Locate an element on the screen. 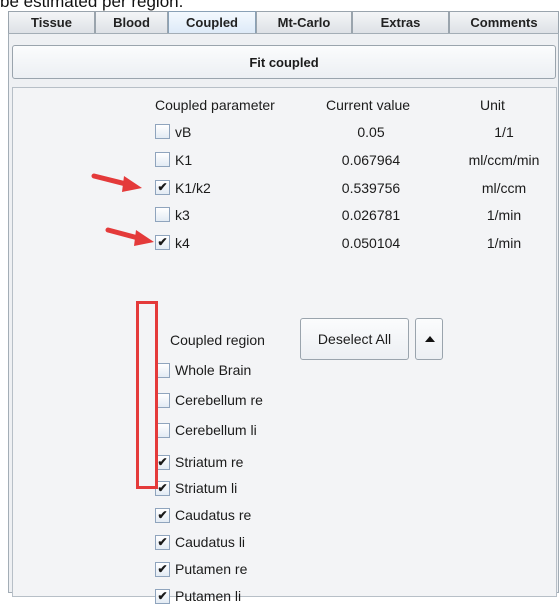 This screenshot has width=559, height=609. region-item: Whole Brain is located at coordinates (285, 371).